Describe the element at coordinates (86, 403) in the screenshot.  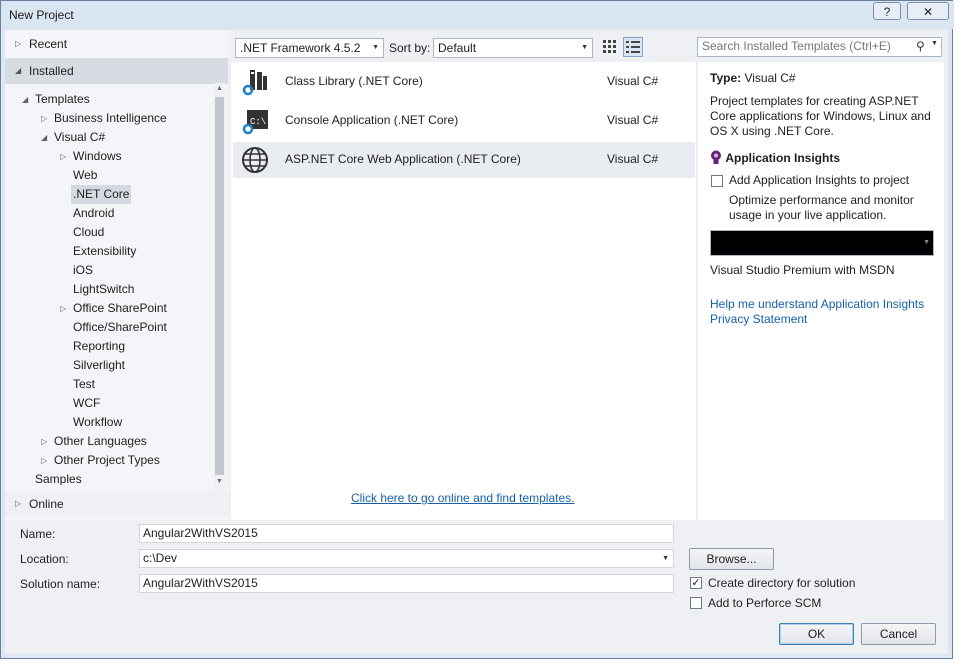
I see `tree-item-wcf: WCF` at that location.